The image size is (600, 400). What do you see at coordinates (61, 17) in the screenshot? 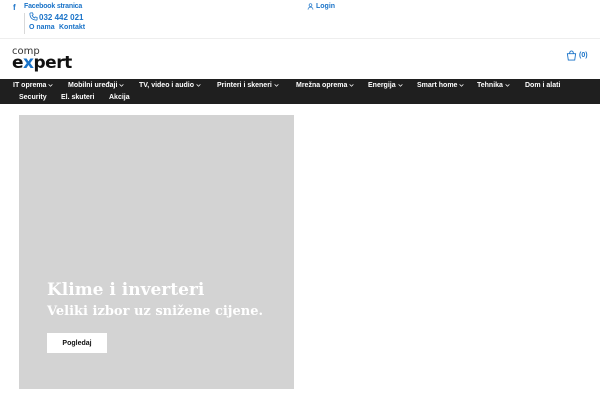
I see `phone-number: 032 442 021` at bounding box center [61, 17].